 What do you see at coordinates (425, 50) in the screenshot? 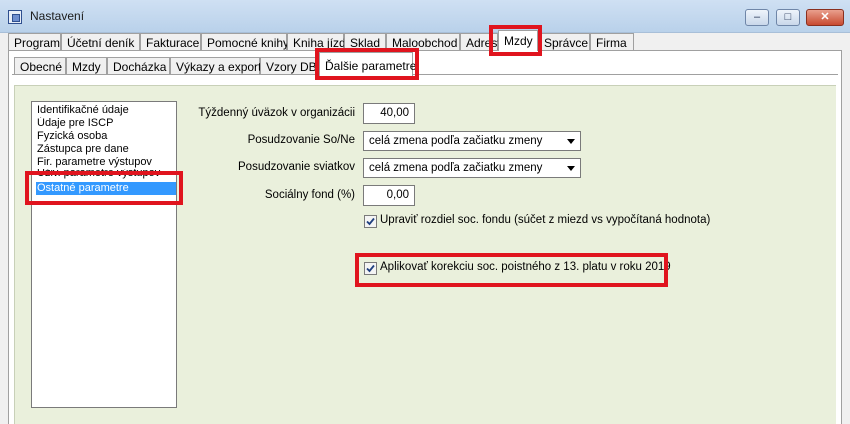
I see `main-tab-divider` at bounding box center [425, 50].